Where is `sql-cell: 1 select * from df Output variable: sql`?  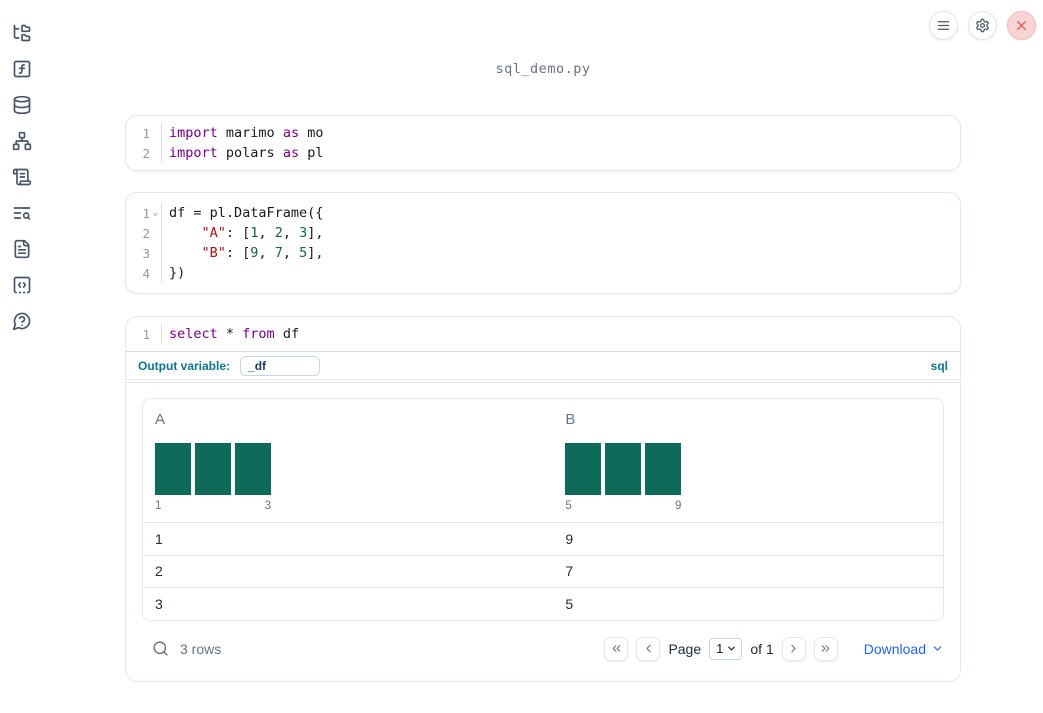 sql-cell: 1 select * from df Output variable: sql is located at coordinates (543, 348).